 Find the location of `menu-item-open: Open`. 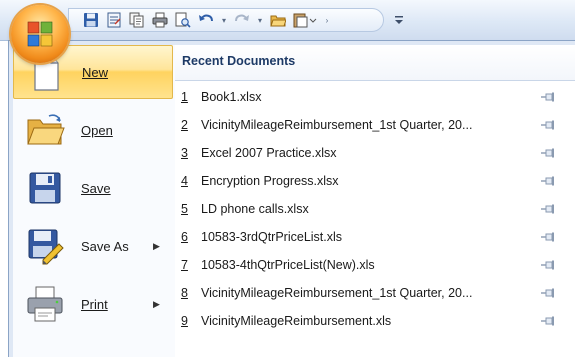

menu-item-open: Open is located at coordinates (93, 130).